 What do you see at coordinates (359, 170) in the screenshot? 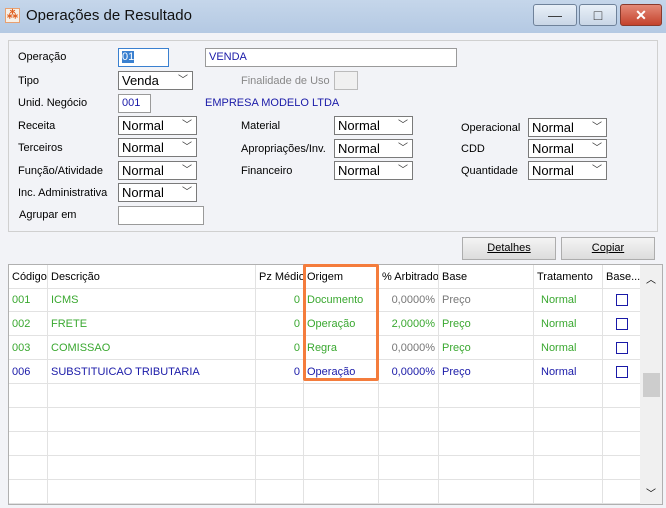
I see `financeiro-value: Normal` at bounding box center [359, 170].